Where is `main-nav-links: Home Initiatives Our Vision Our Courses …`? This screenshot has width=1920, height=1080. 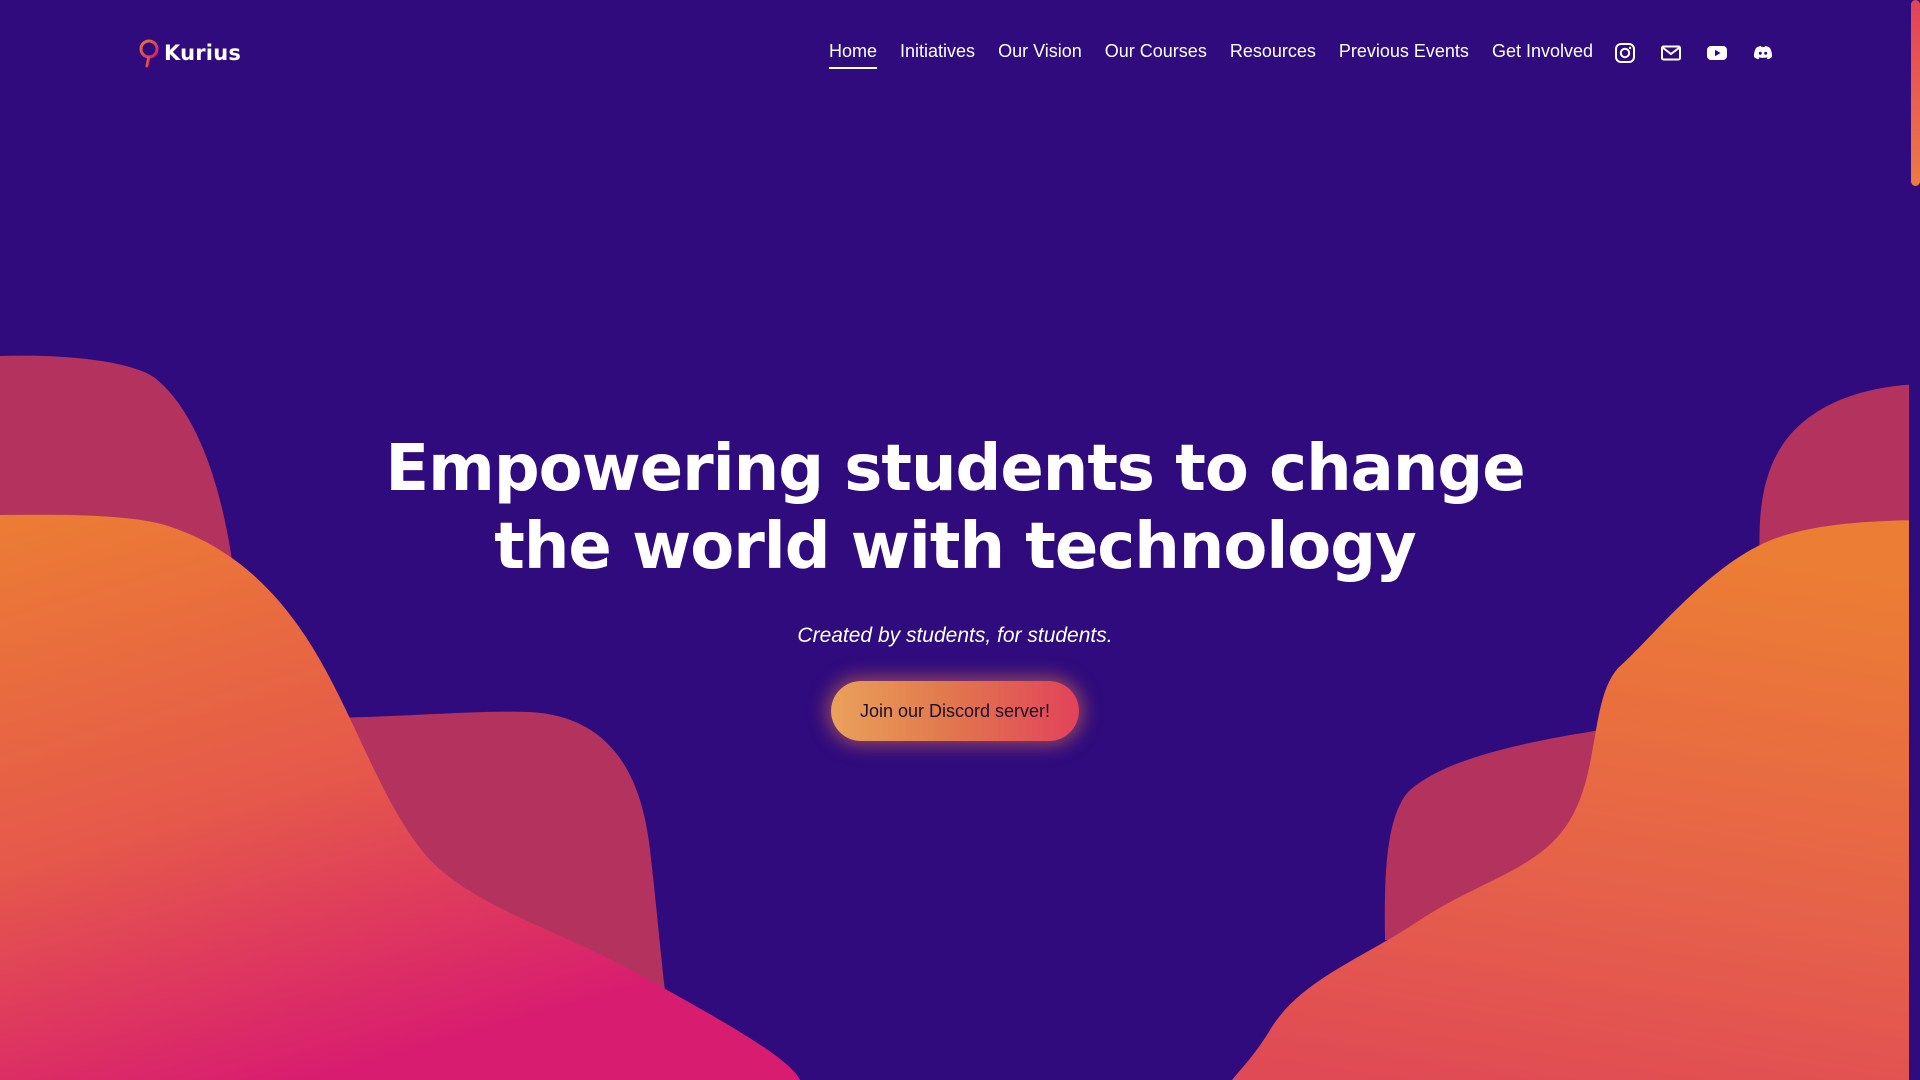
main-nav-links: Home Initiatives Our Vision Our Courses … is located at coordinates (1211, 55).